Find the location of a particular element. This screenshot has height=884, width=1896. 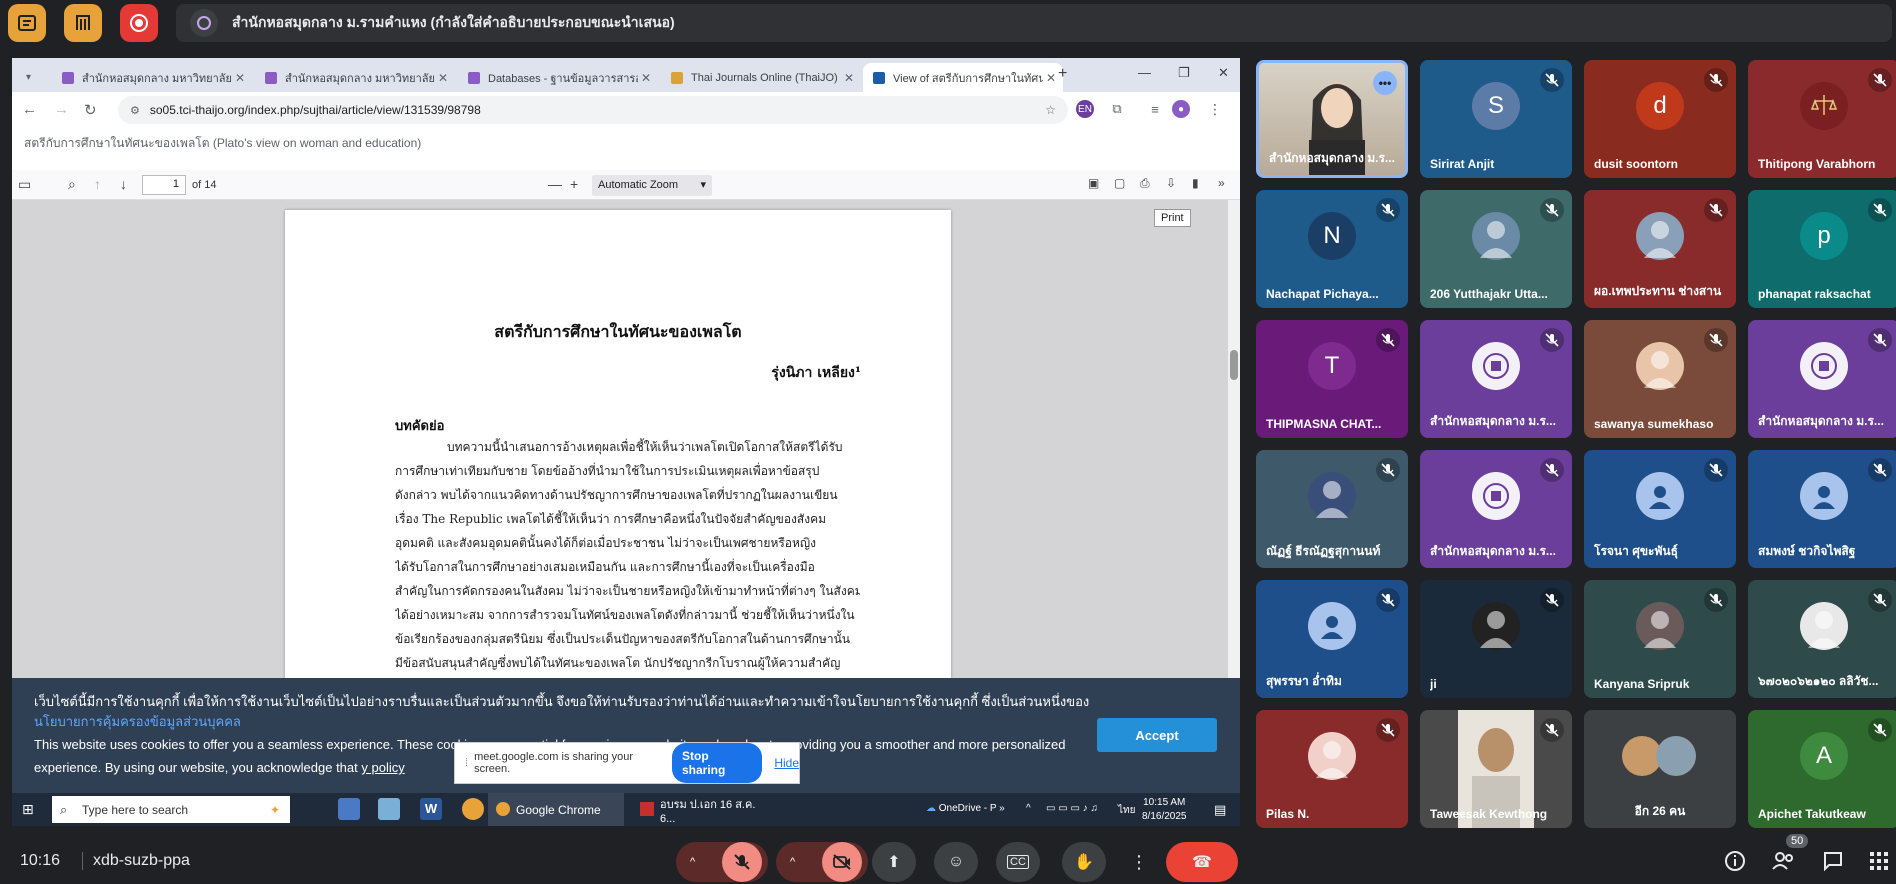

captions-button: CC is located at coordinates (1018, 862).